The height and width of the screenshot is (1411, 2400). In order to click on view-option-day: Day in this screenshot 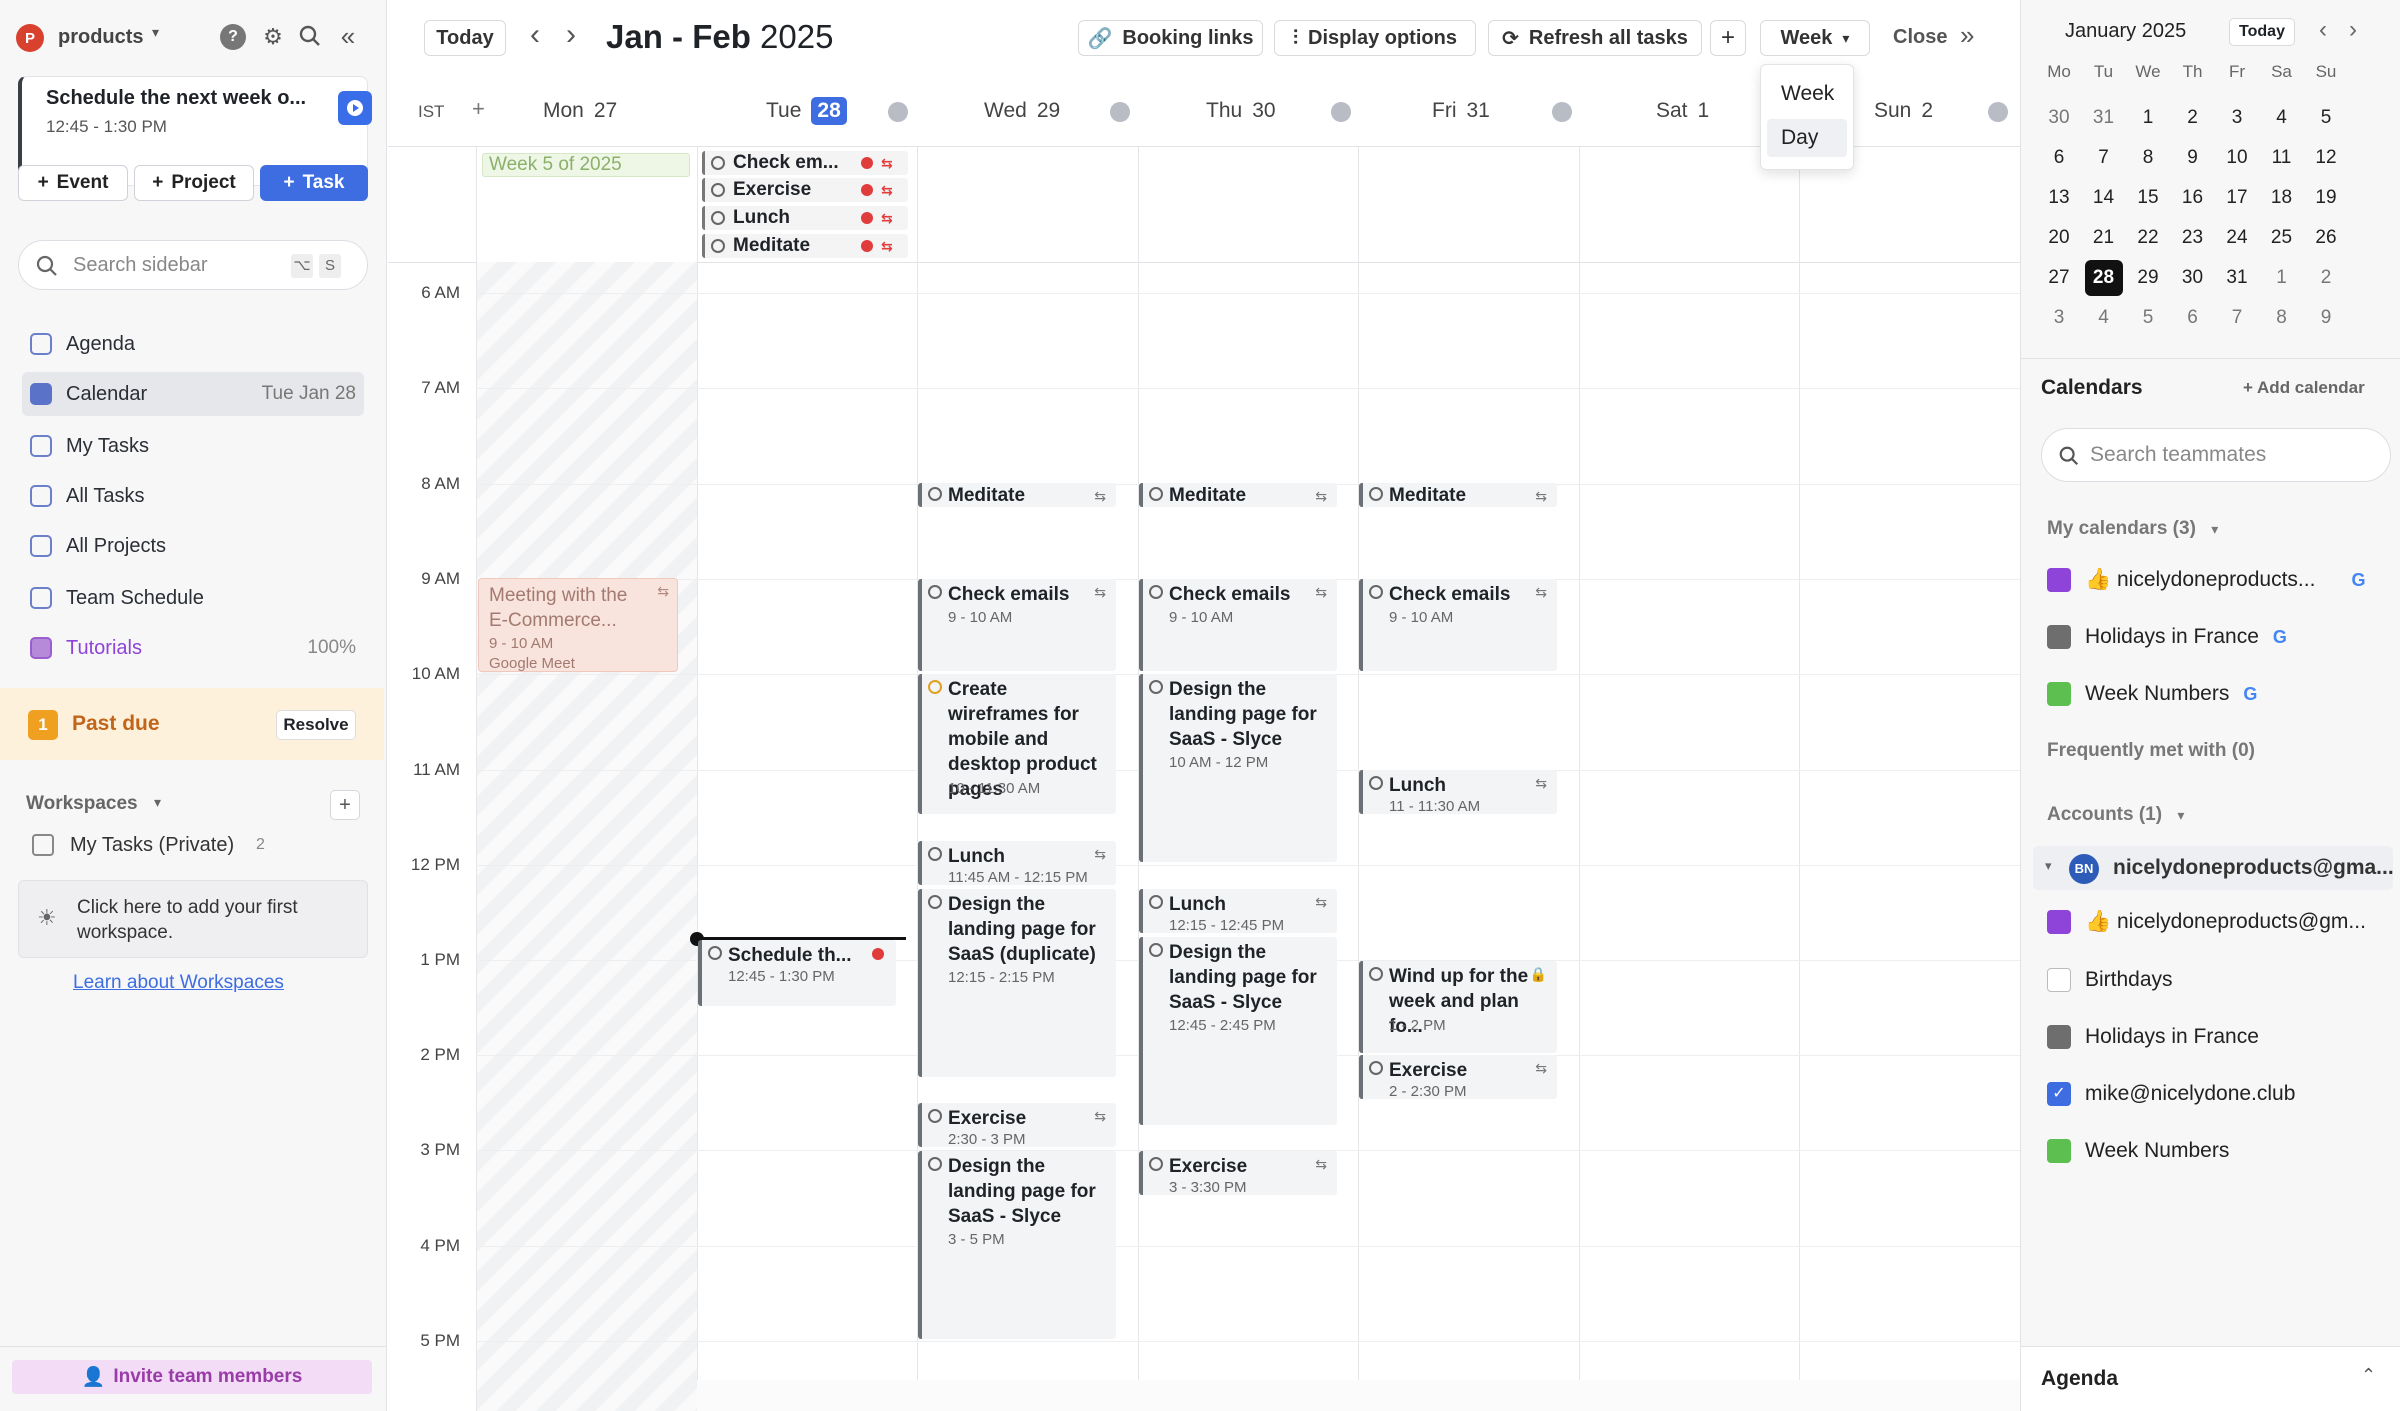, I will do `click(1807, 138)`.